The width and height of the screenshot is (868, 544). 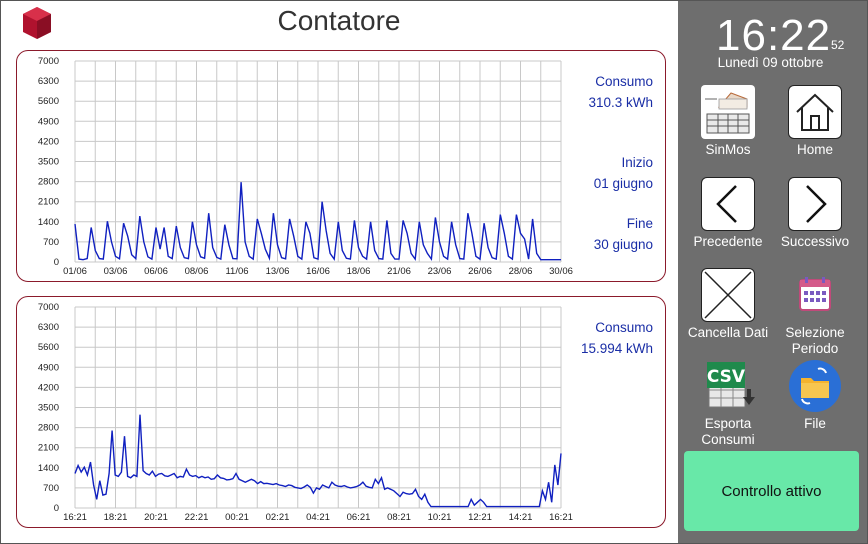 I want to click on x-tick-label: 18:21, so click(x=116, y=517).